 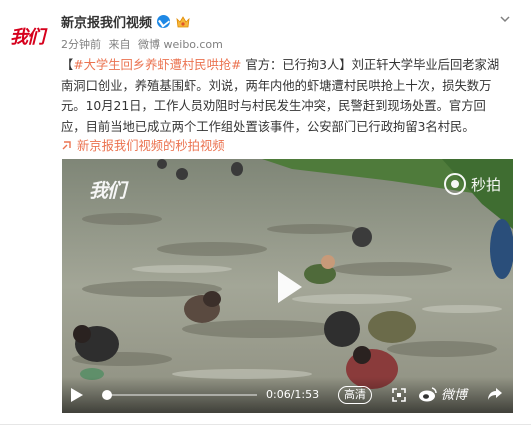 I want to click on miaopai-watermark: 秒拍, so click(x=472, y=184).